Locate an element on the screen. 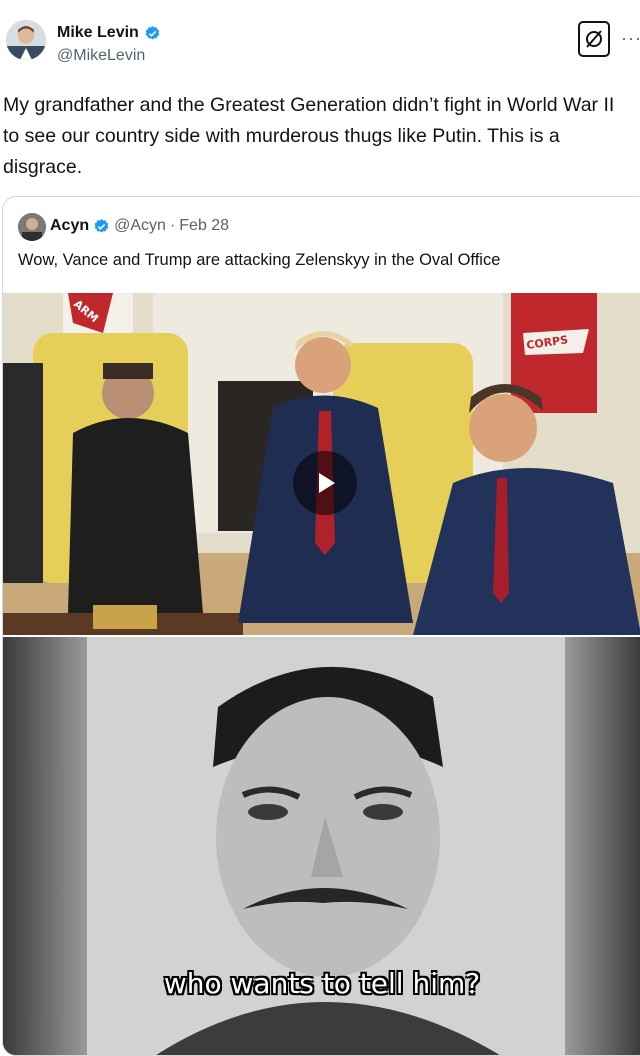 This screenshot has width=640, height=1056. meme-caption: who wants to tell him? is located at coordinates (322, 983).